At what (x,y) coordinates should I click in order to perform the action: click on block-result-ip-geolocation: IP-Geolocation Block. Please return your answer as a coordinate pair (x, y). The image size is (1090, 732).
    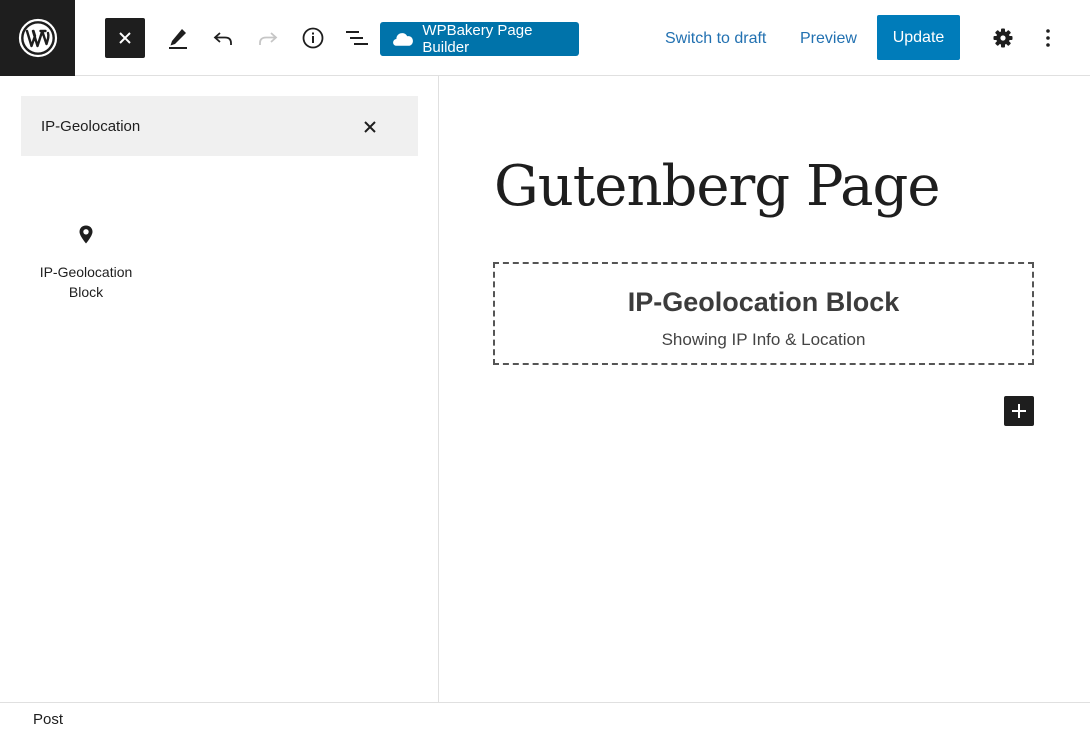
    Looking at the image, I should click on (86, 274).